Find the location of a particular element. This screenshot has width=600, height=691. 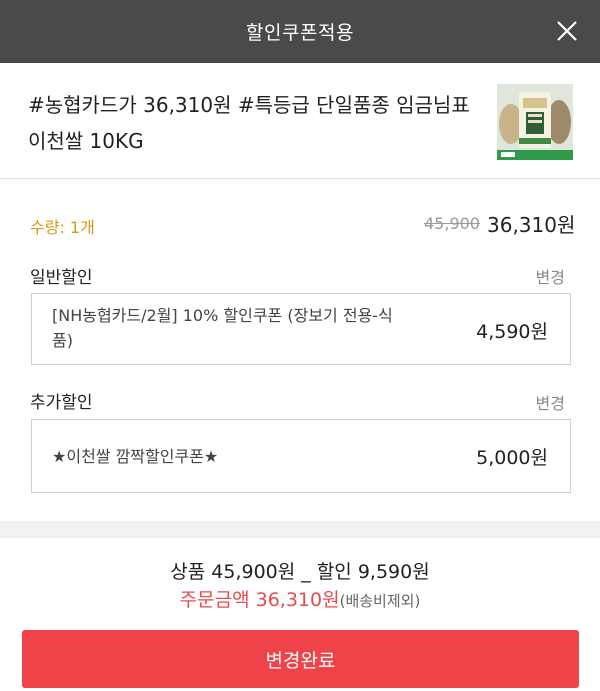

sale-price: 36,310원 is located at coordinates (531, 225).